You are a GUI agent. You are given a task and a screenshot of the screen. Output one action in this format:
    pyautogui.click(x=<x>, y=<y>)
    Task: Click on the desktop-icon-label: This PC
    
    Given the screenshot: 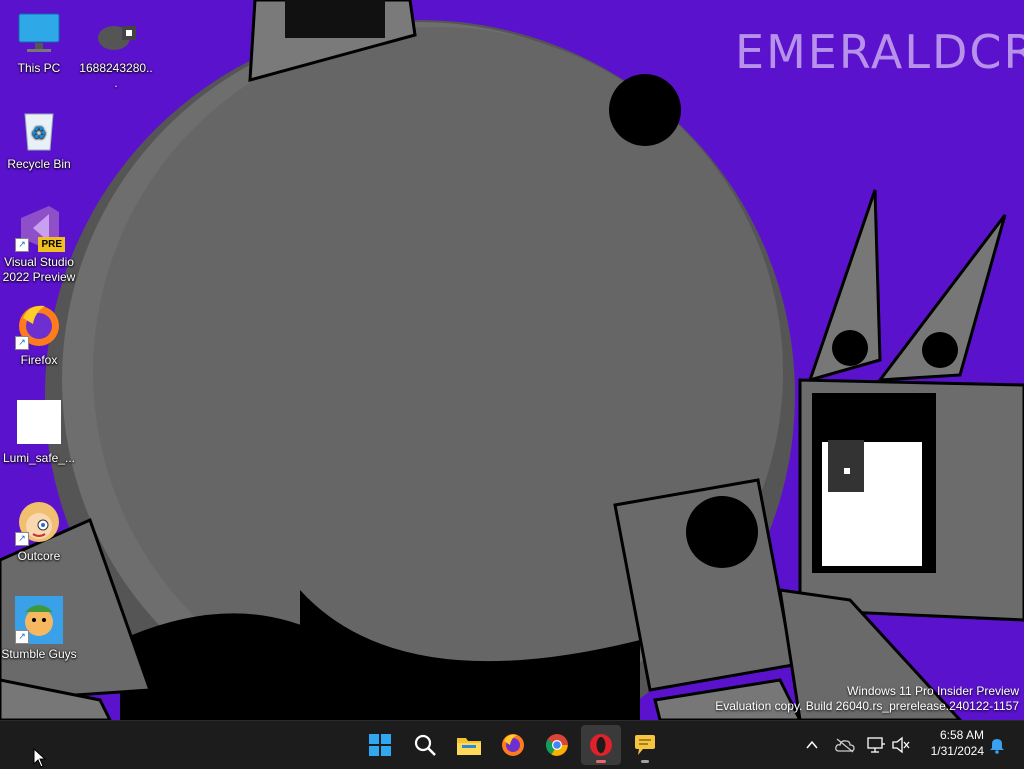 What is the action you would take?
    pyautogui.click(x=39, y=68)
    